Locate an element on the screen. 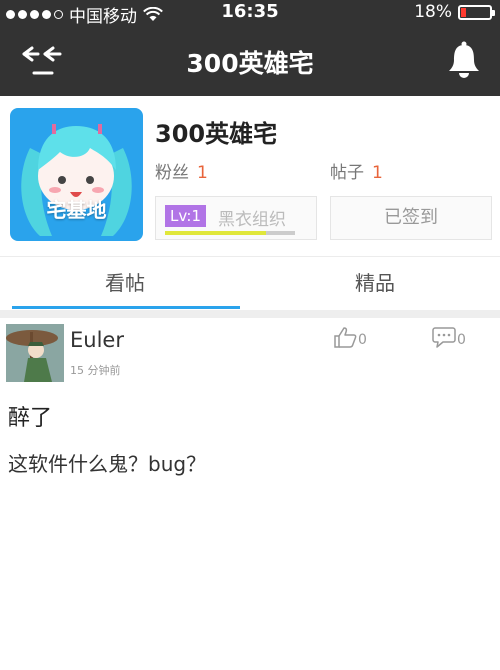  tab-view-posts: 看帖 is located at coordinates (125, 284).